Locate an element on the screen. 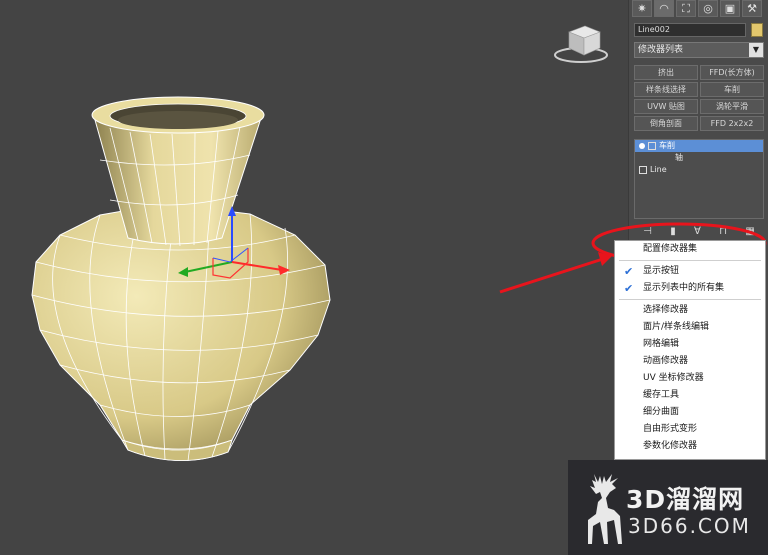 The image size is (768, 555). menu-item-show-buttons: ✔ 显示按钮 is located at coordinates (690, 271).